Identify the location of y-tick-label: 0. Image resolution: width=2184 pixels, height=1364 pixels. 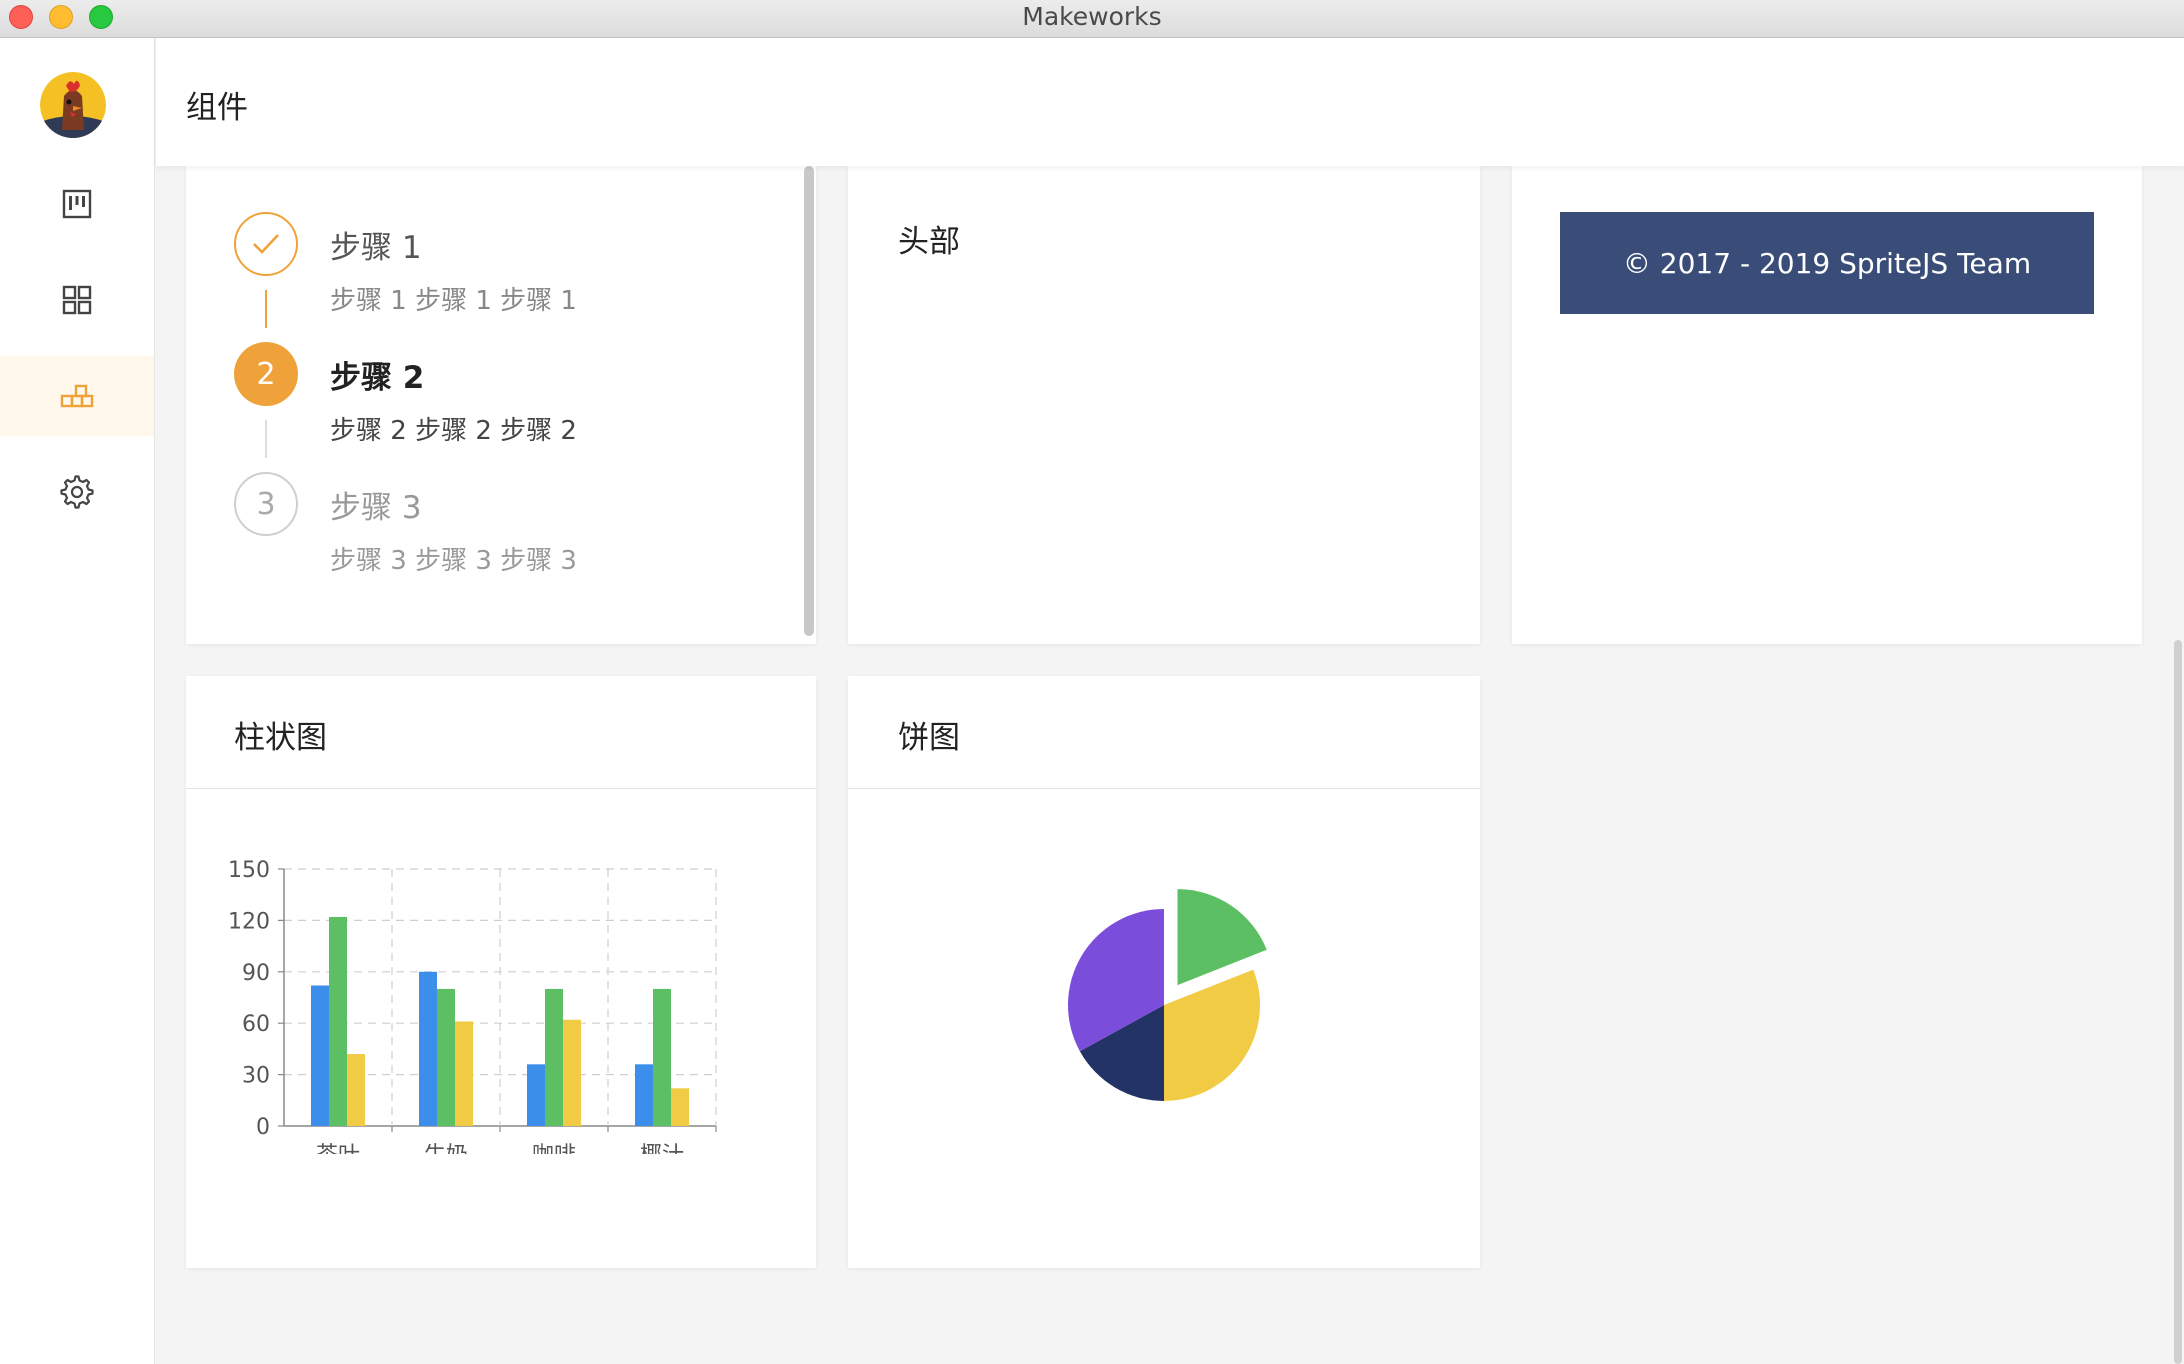
(263, 1127).